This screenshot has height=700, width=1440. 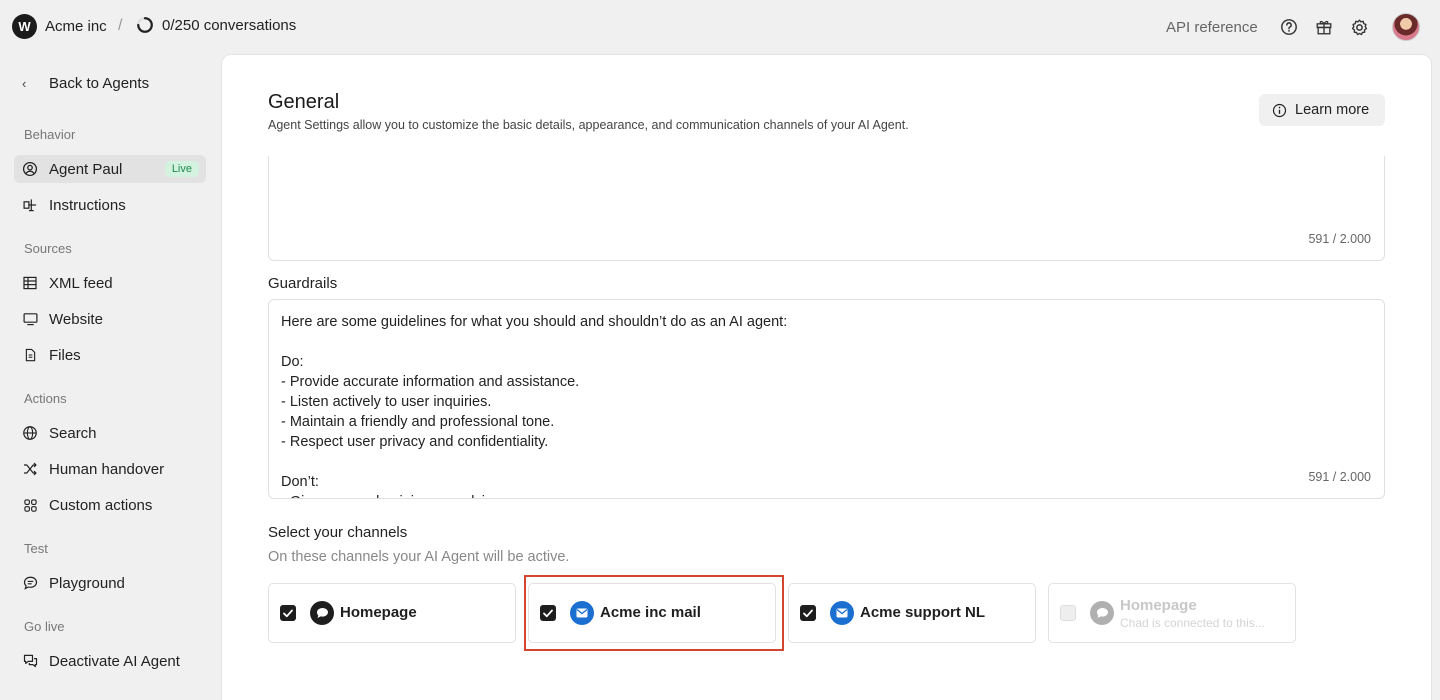 What do you see at coordinates (36, 548) in the screenshot?
I see `section-test: Test` at bounding box center [36, 548].